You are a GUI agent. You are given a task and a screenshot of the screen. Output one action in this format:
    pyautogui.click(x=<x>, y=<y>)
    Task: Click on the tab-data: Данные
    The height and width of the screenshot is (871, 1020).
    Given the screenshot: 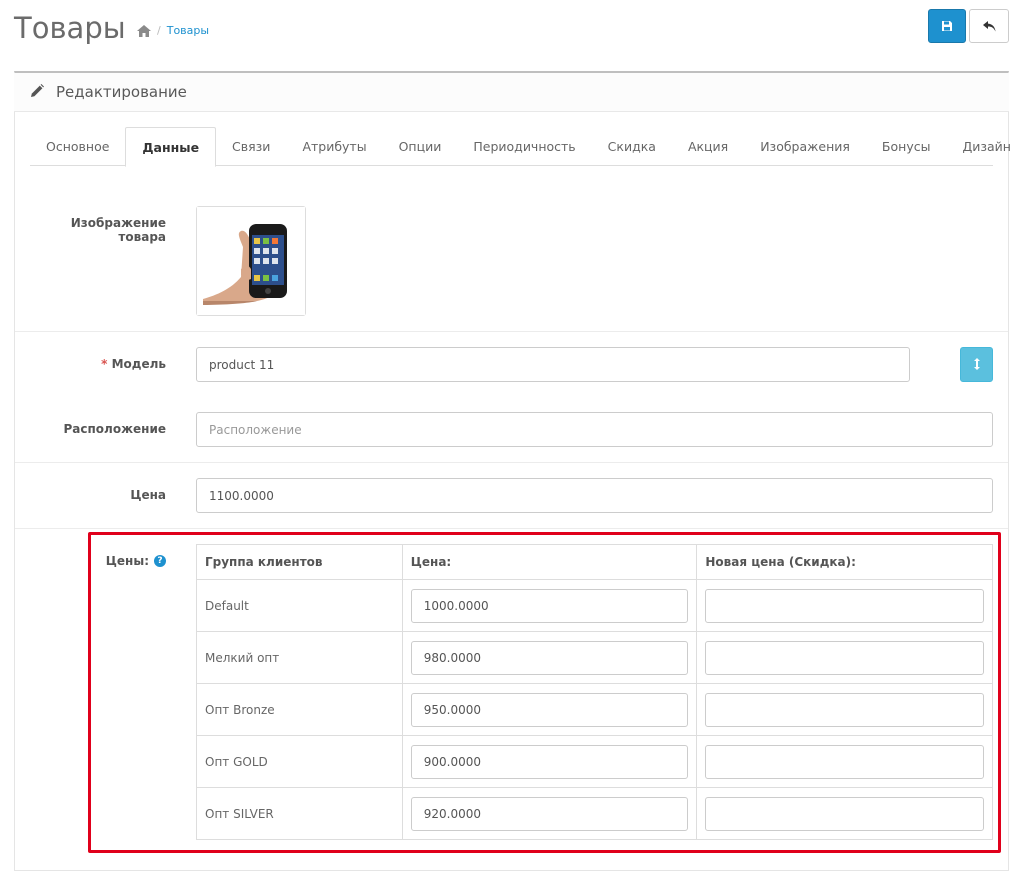 What is the action you would take?
    pyautogui.click(x=171, y=147)
    